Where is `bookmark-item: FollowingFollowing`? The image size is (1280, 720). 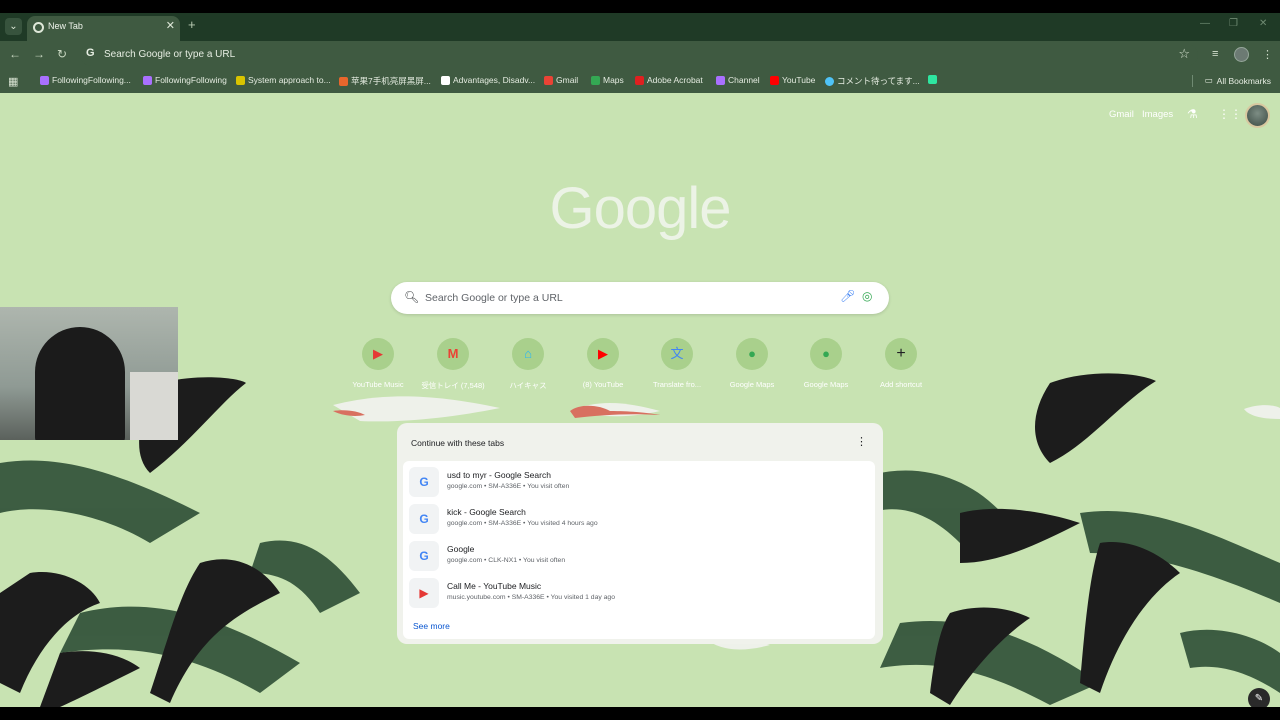 bookmark-item: FollowingFollowing is located at coordinates (185, 80).